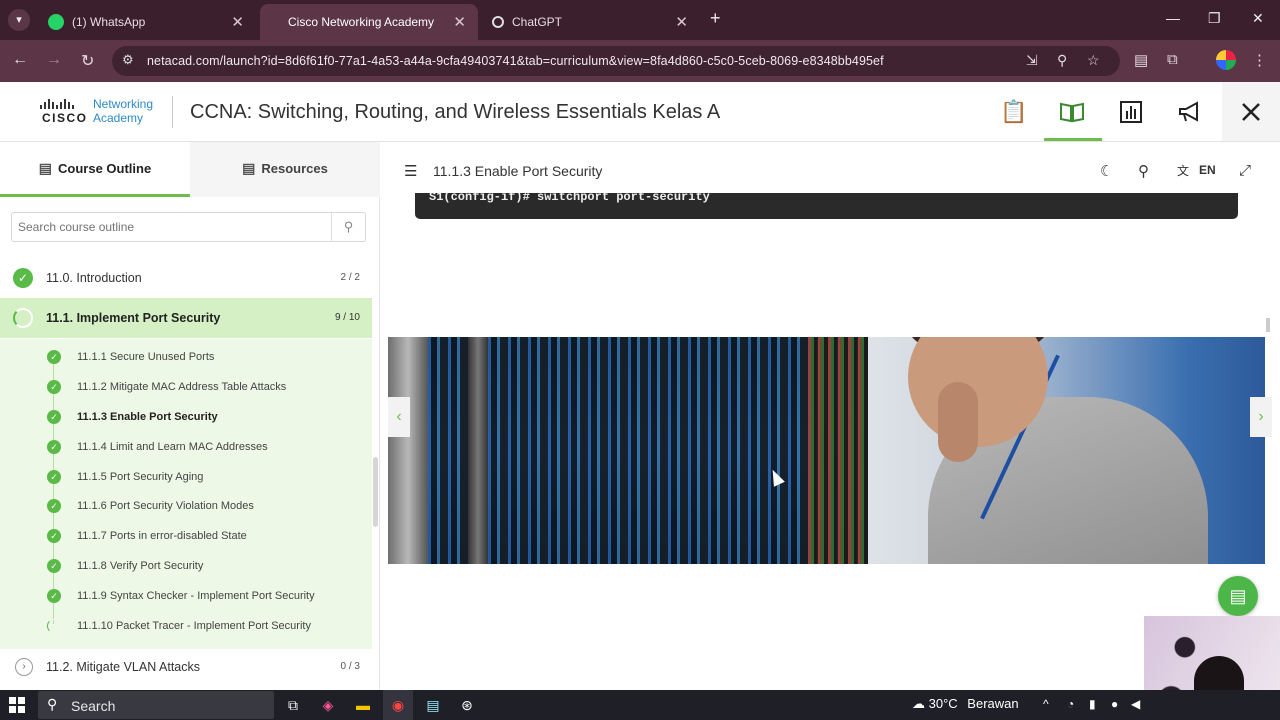 The image size is (1280, 720). I want to click on toggle-outline-icon: ☰, so click(410, 171).